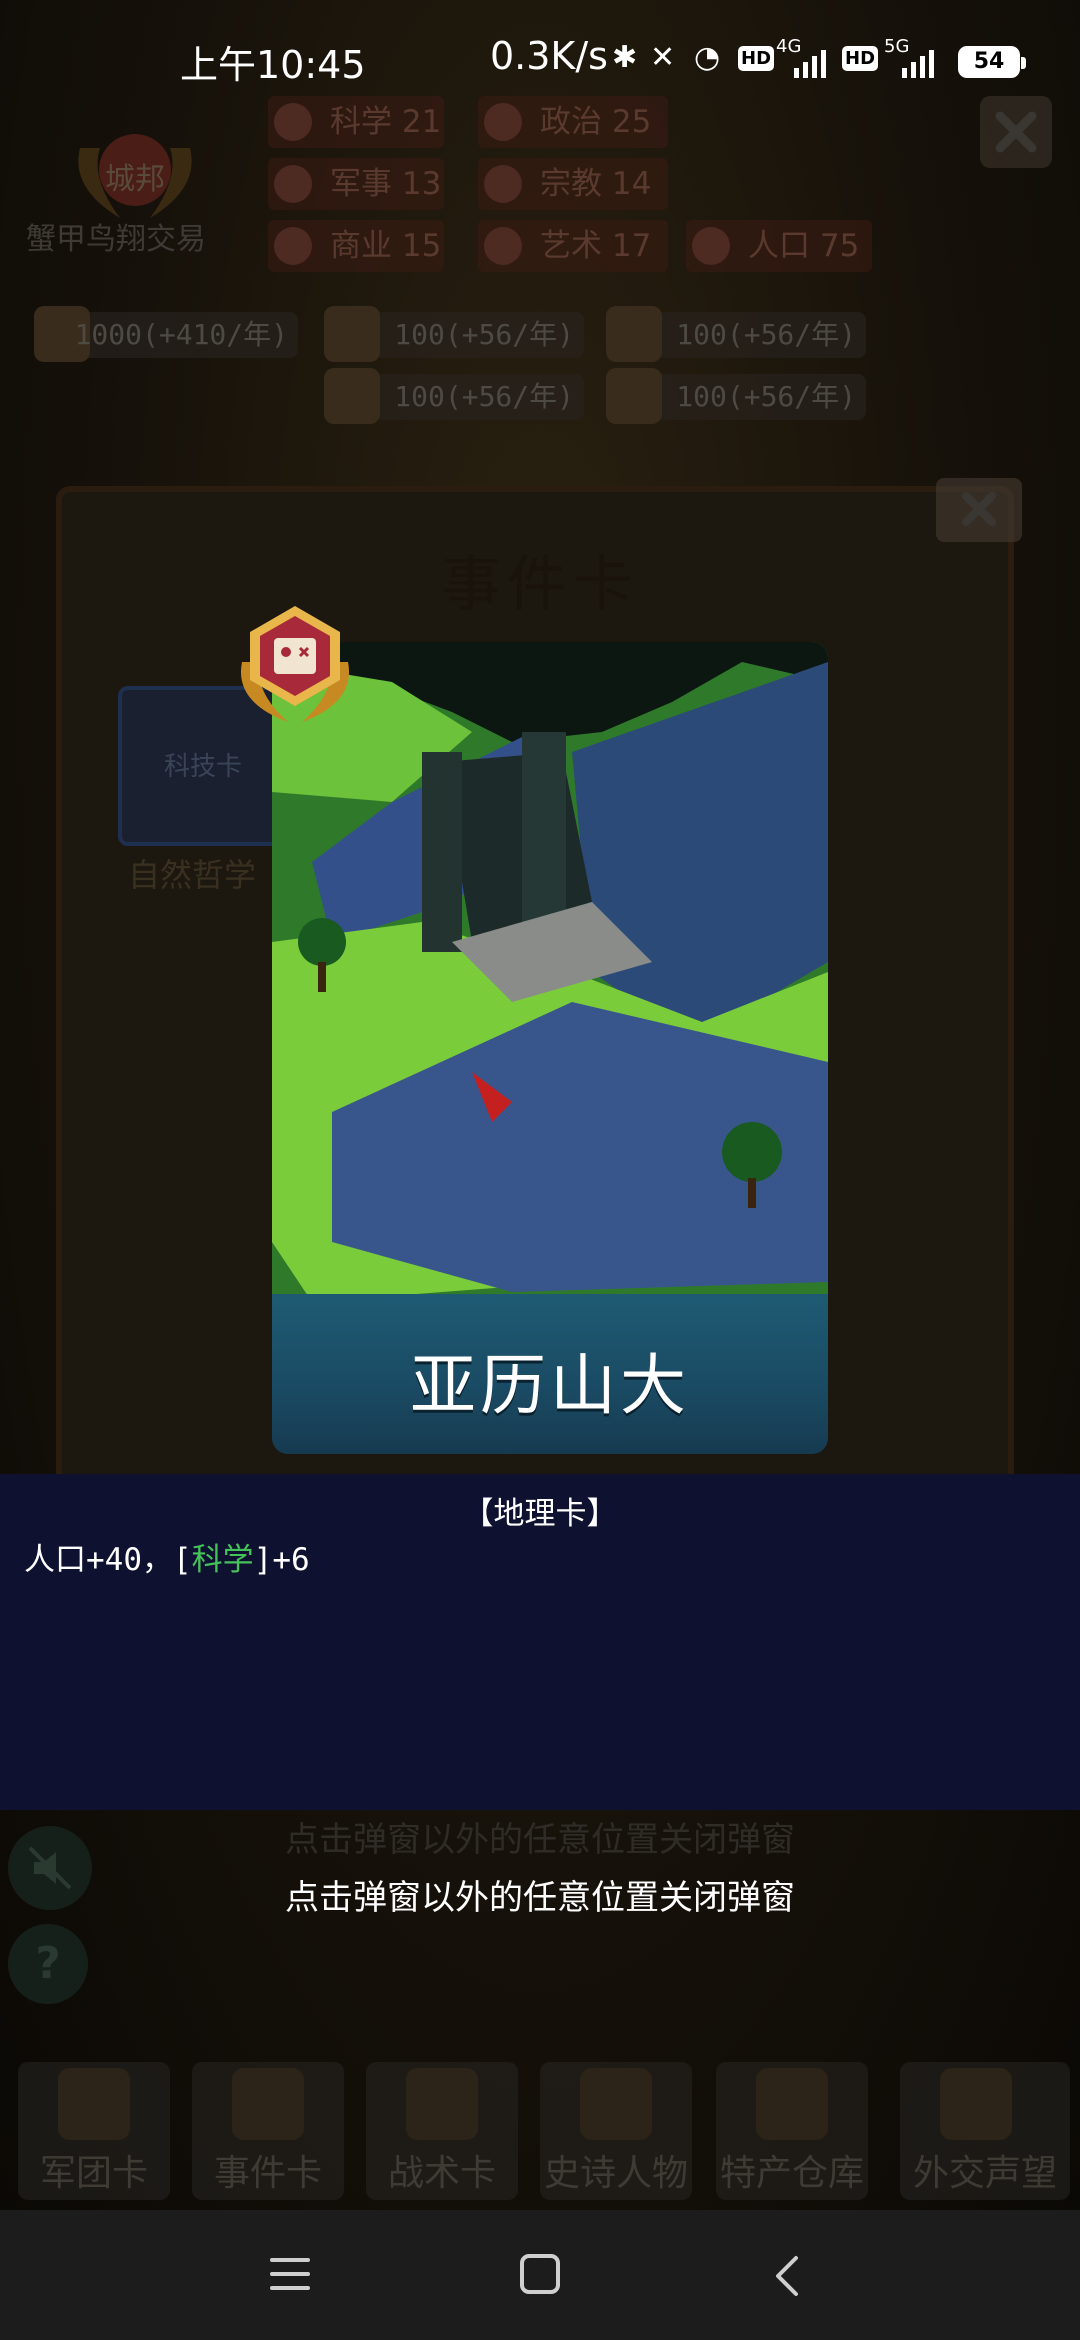  I want to click on stat-religion-value: 14, so click(631, 184).